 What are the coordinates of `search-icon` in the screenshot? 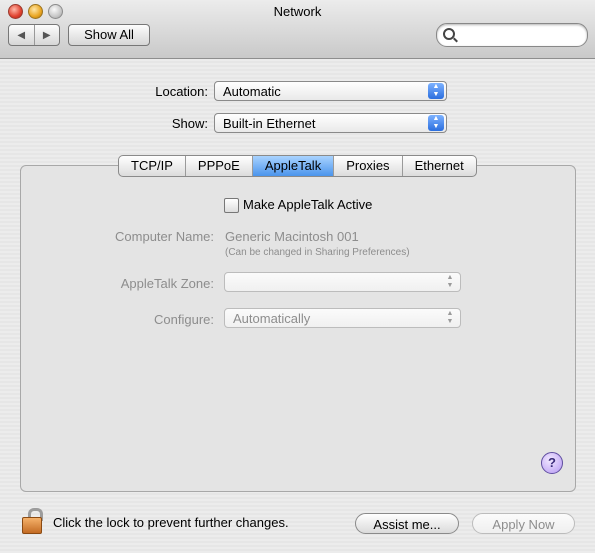 It's located at (449, 34).